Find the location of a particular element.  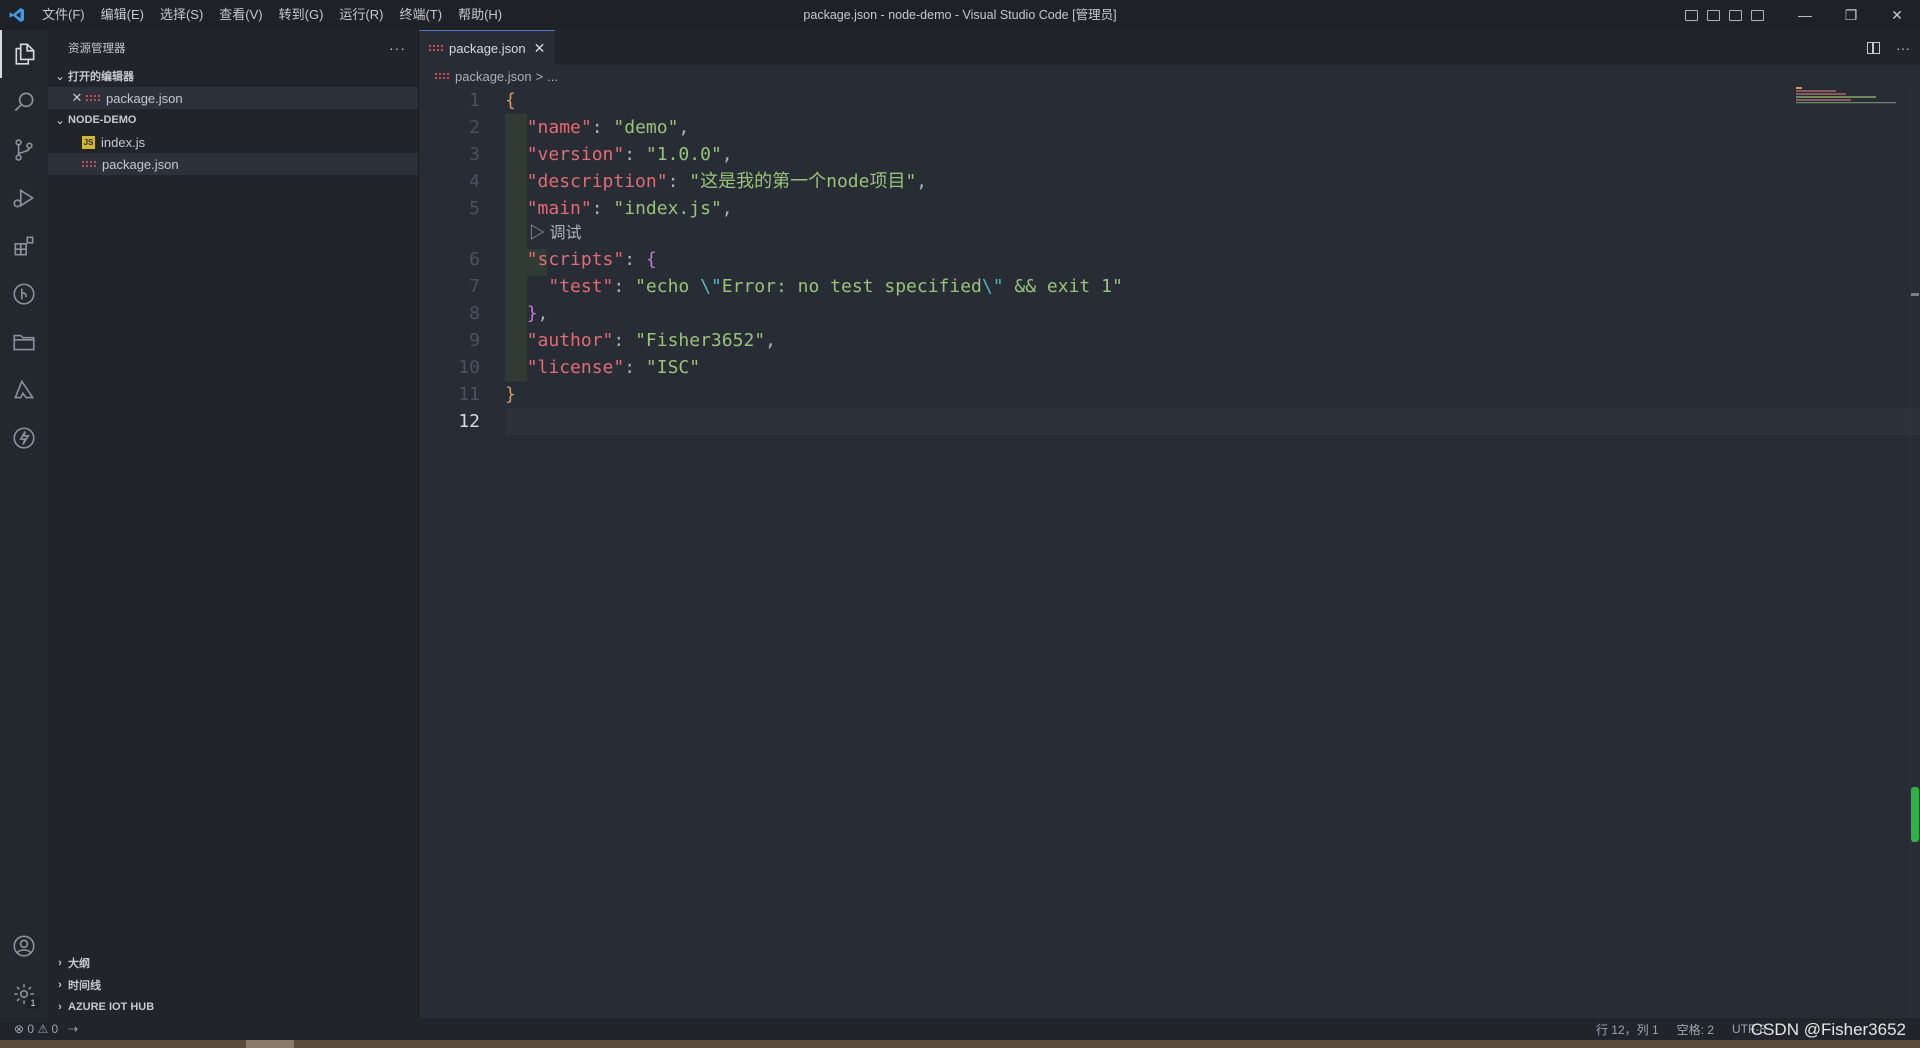

open-editor-label: package.json is located at coordinates (144, 98).